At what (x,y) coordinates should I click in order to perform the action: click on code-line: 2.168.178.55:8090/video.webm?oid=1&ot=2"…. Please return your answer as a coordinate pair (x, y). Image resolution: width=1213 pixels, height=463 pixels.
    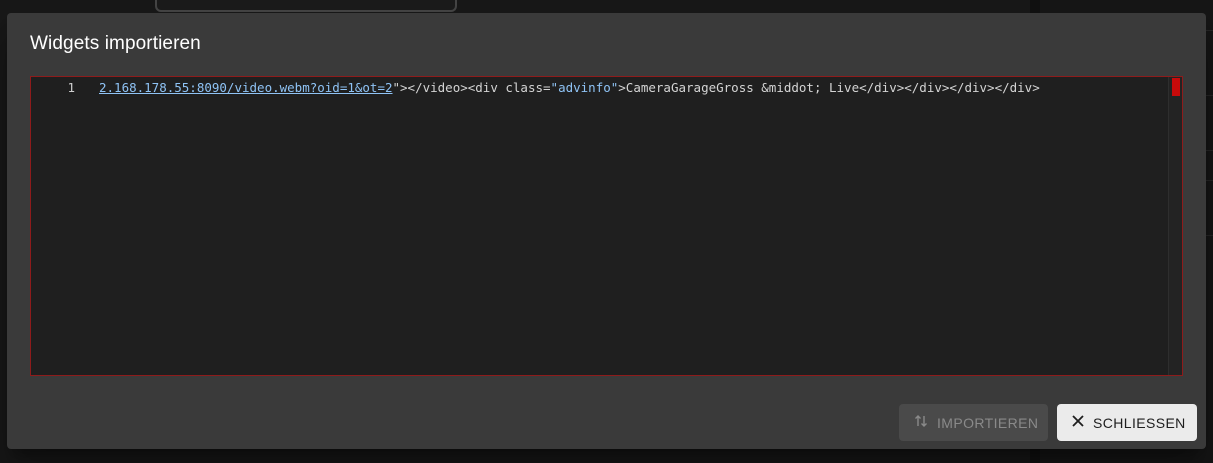
    Looking at the image, I should click on (632, 88).